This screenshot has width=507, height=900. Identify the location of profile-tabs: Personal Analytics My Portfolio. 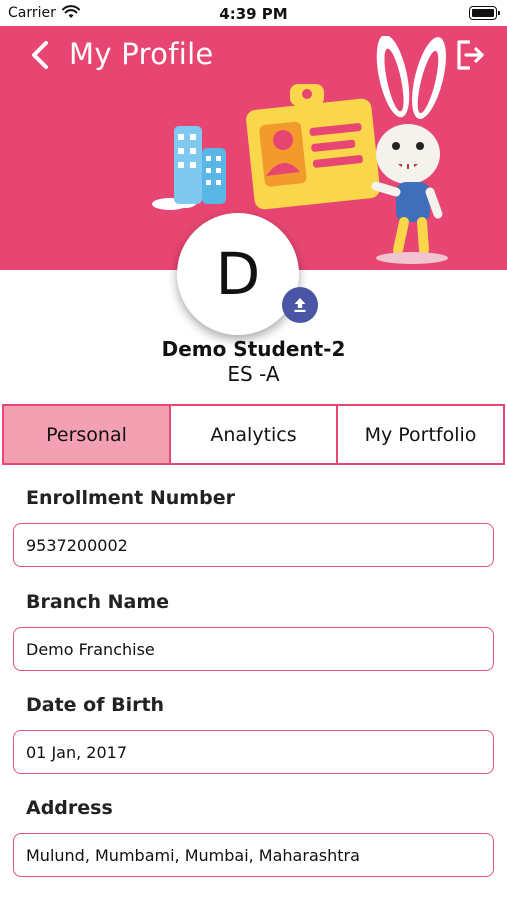
(253, 434).